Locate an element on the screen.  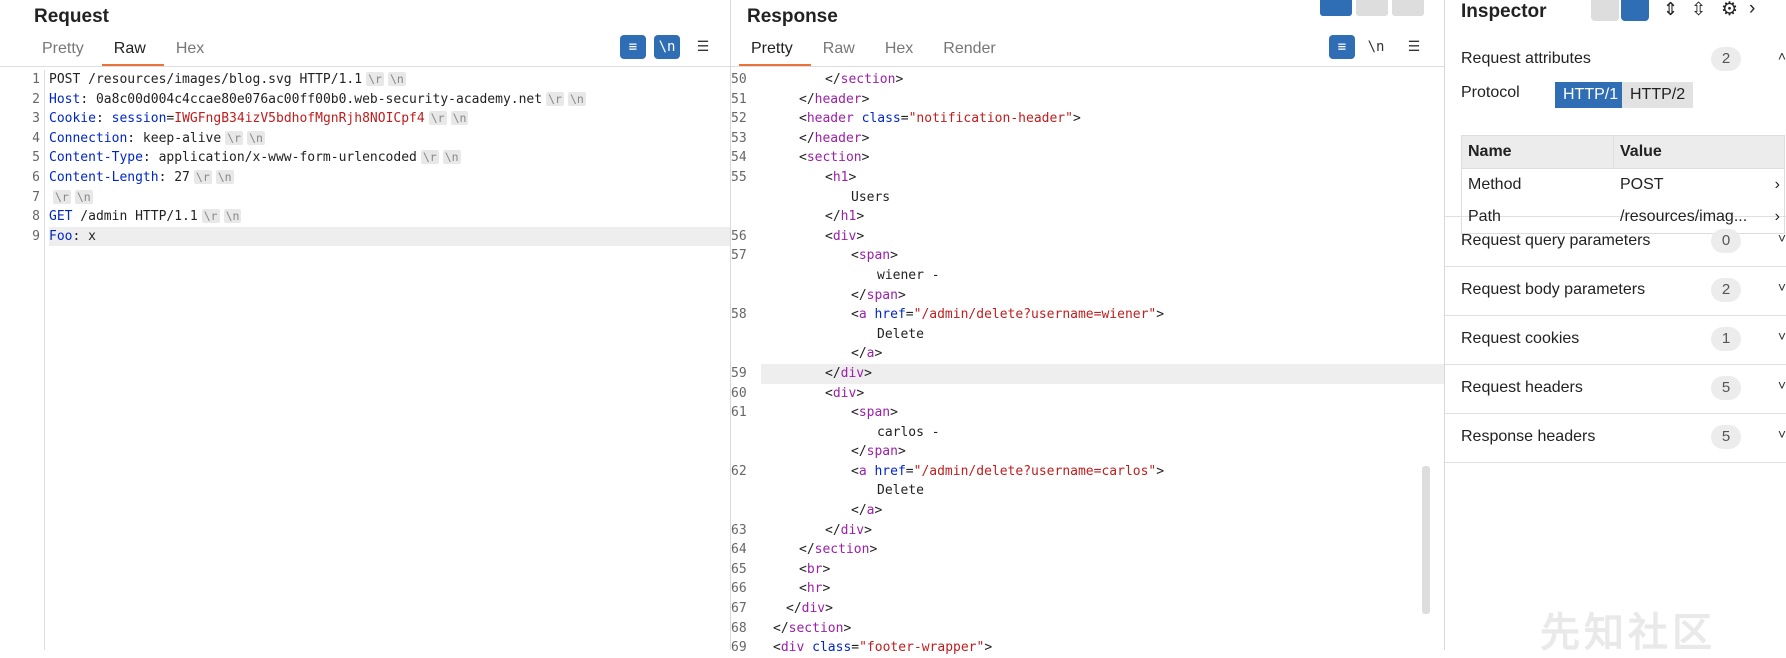
line-number: 50 is located at coordinates (739, 79).